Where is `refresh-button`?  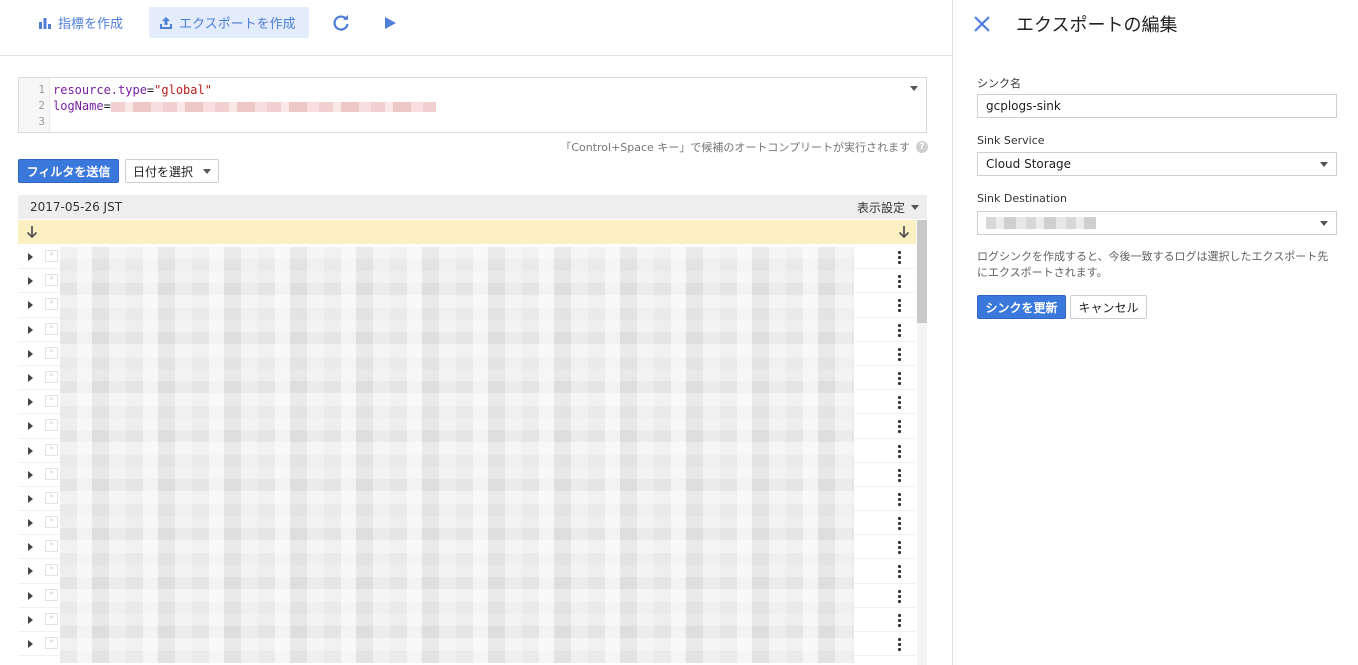
refresh-button is located at coordinates (341, 23).